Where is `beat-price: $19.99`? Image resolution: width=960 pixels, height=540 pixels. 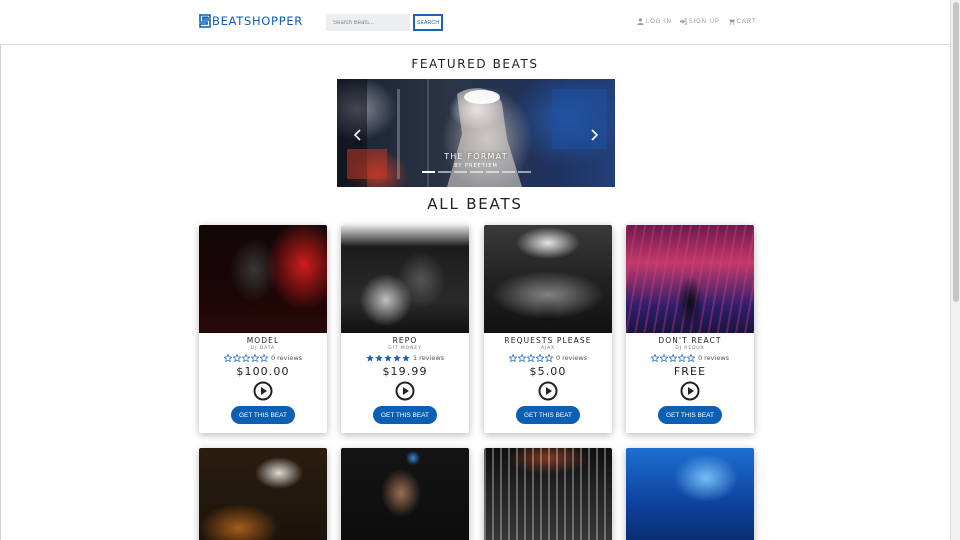
beat-price: $19.99 is located at coordinates (405, 371).